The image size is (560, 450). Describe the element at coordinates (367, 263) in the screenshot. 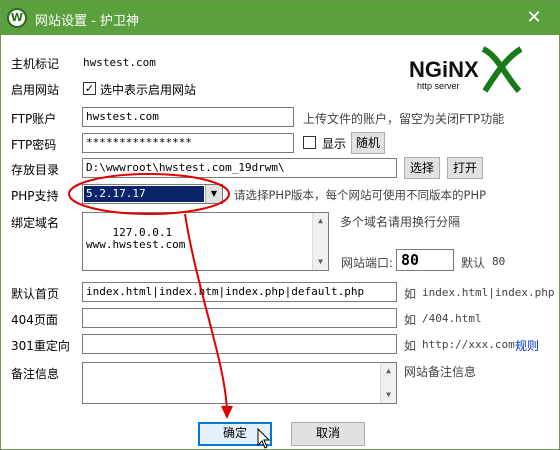

I see `port-label: 网站端口:` at that location.